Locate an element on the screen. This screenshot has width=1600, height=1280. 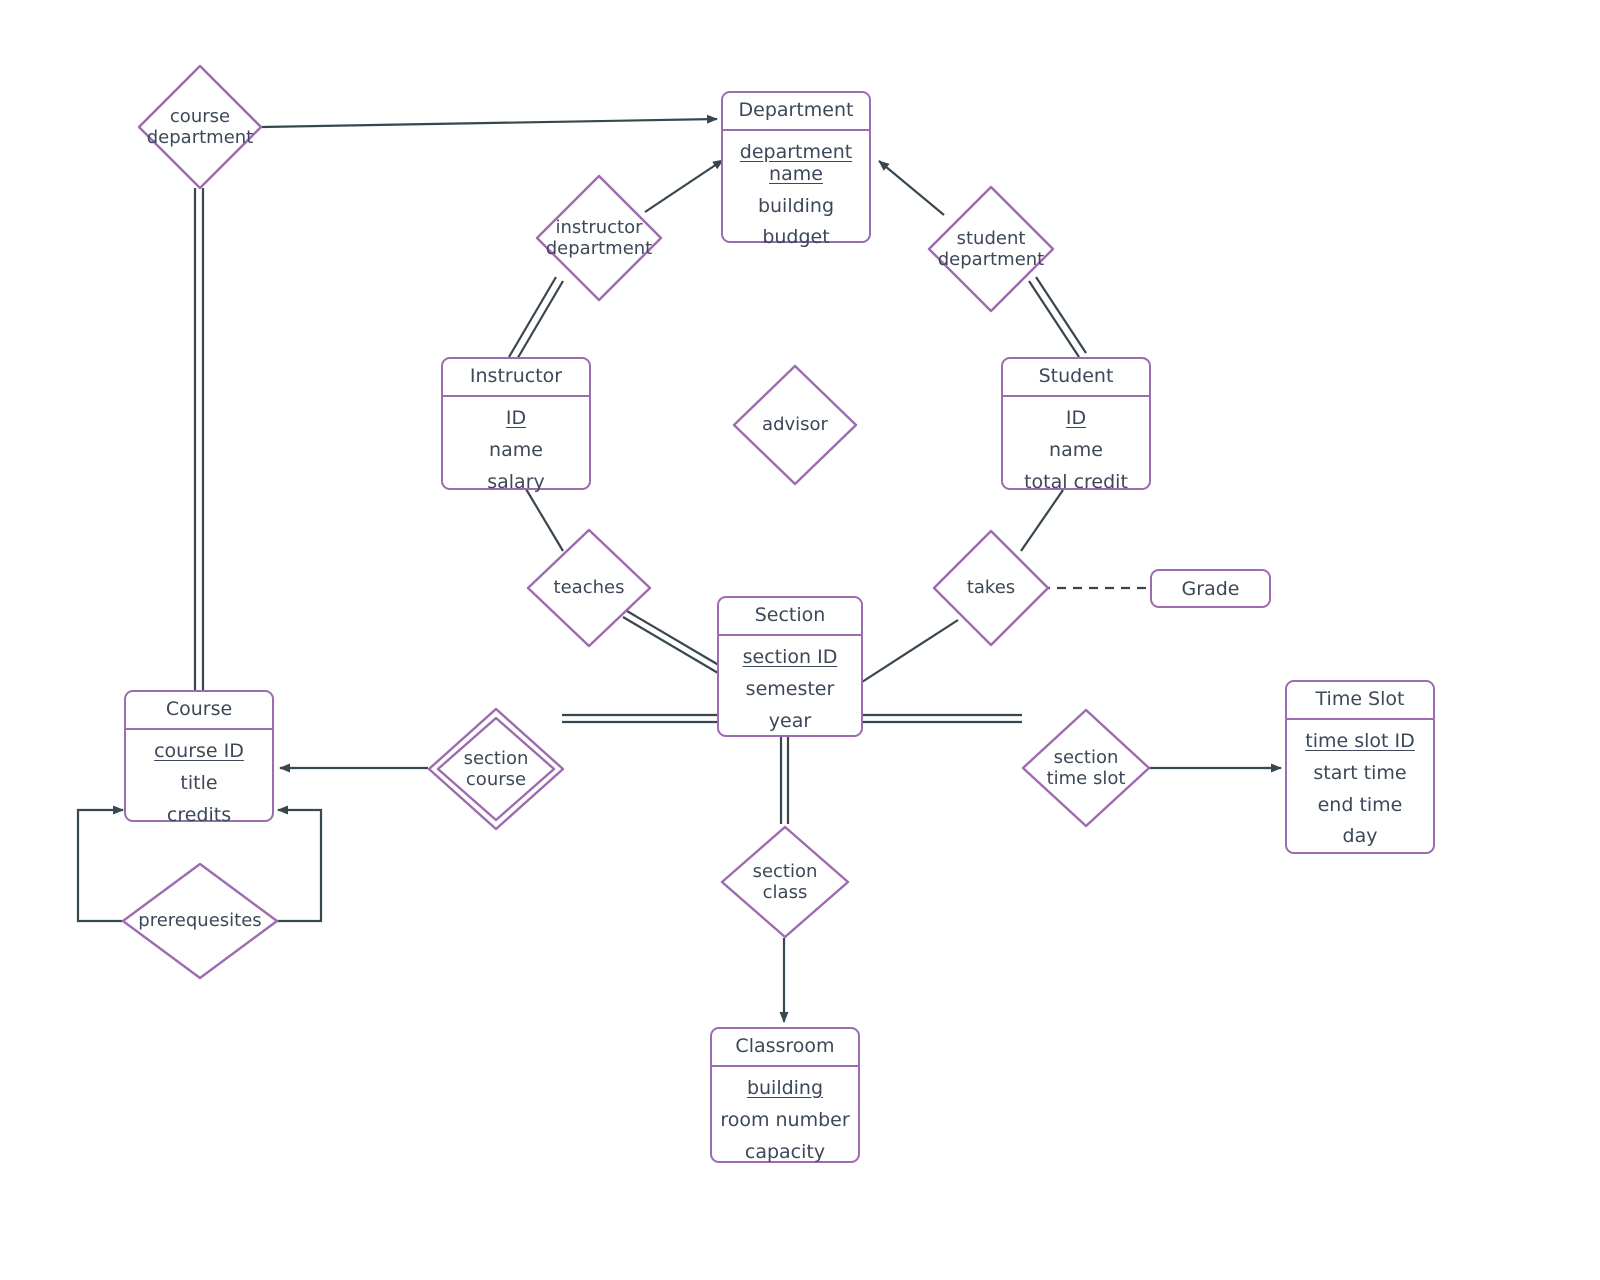
attribute: room number is located at coordinates (785, 1119).